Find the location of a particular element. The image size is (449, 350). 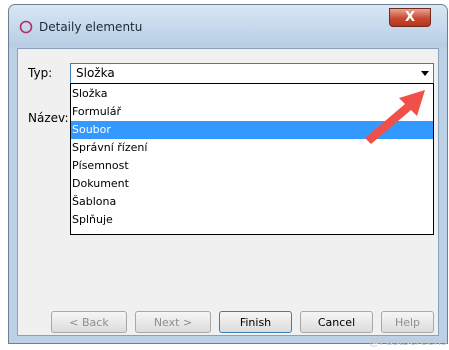

help-button: Help is located at coordinates (407, 322).